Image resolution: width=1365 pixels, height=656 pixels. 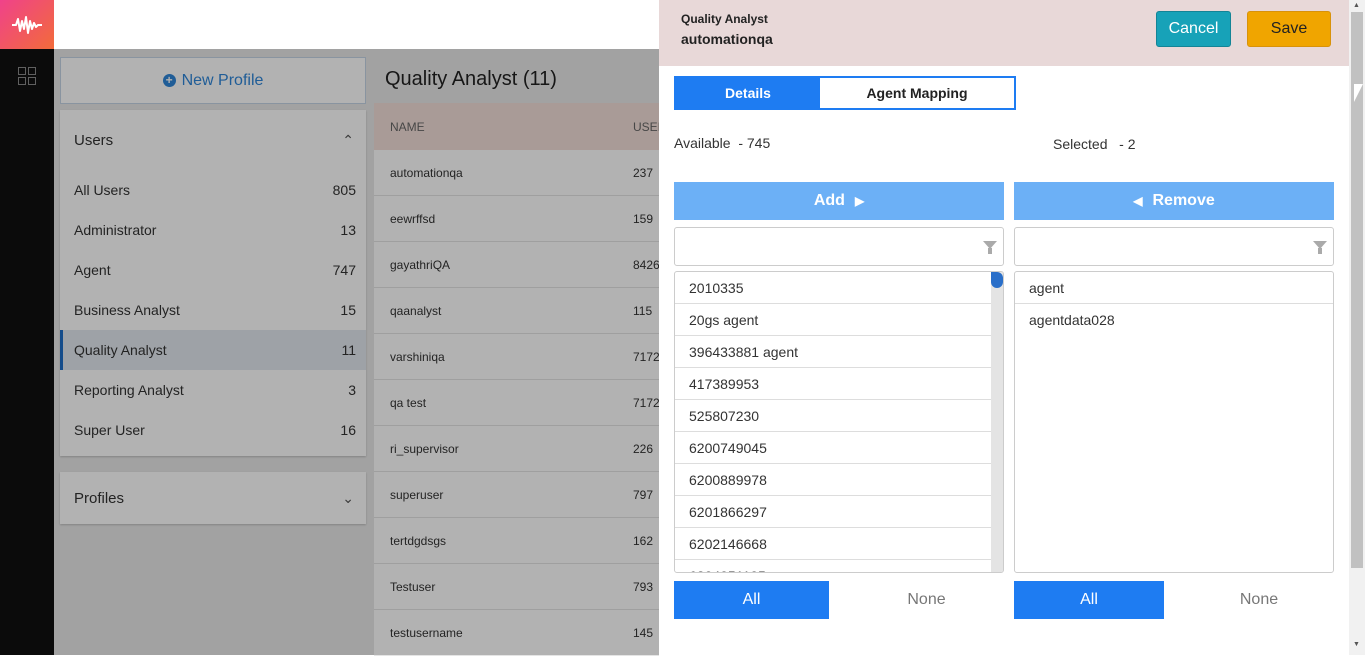 What do you see at coordinates (1259, 600) in the screenshot?
I see `select-none-selected-button: None` at bounding box center [1259, 600].